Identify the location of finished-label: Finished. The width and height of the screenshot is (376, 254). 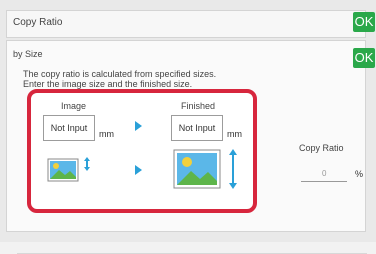
(198, 106).